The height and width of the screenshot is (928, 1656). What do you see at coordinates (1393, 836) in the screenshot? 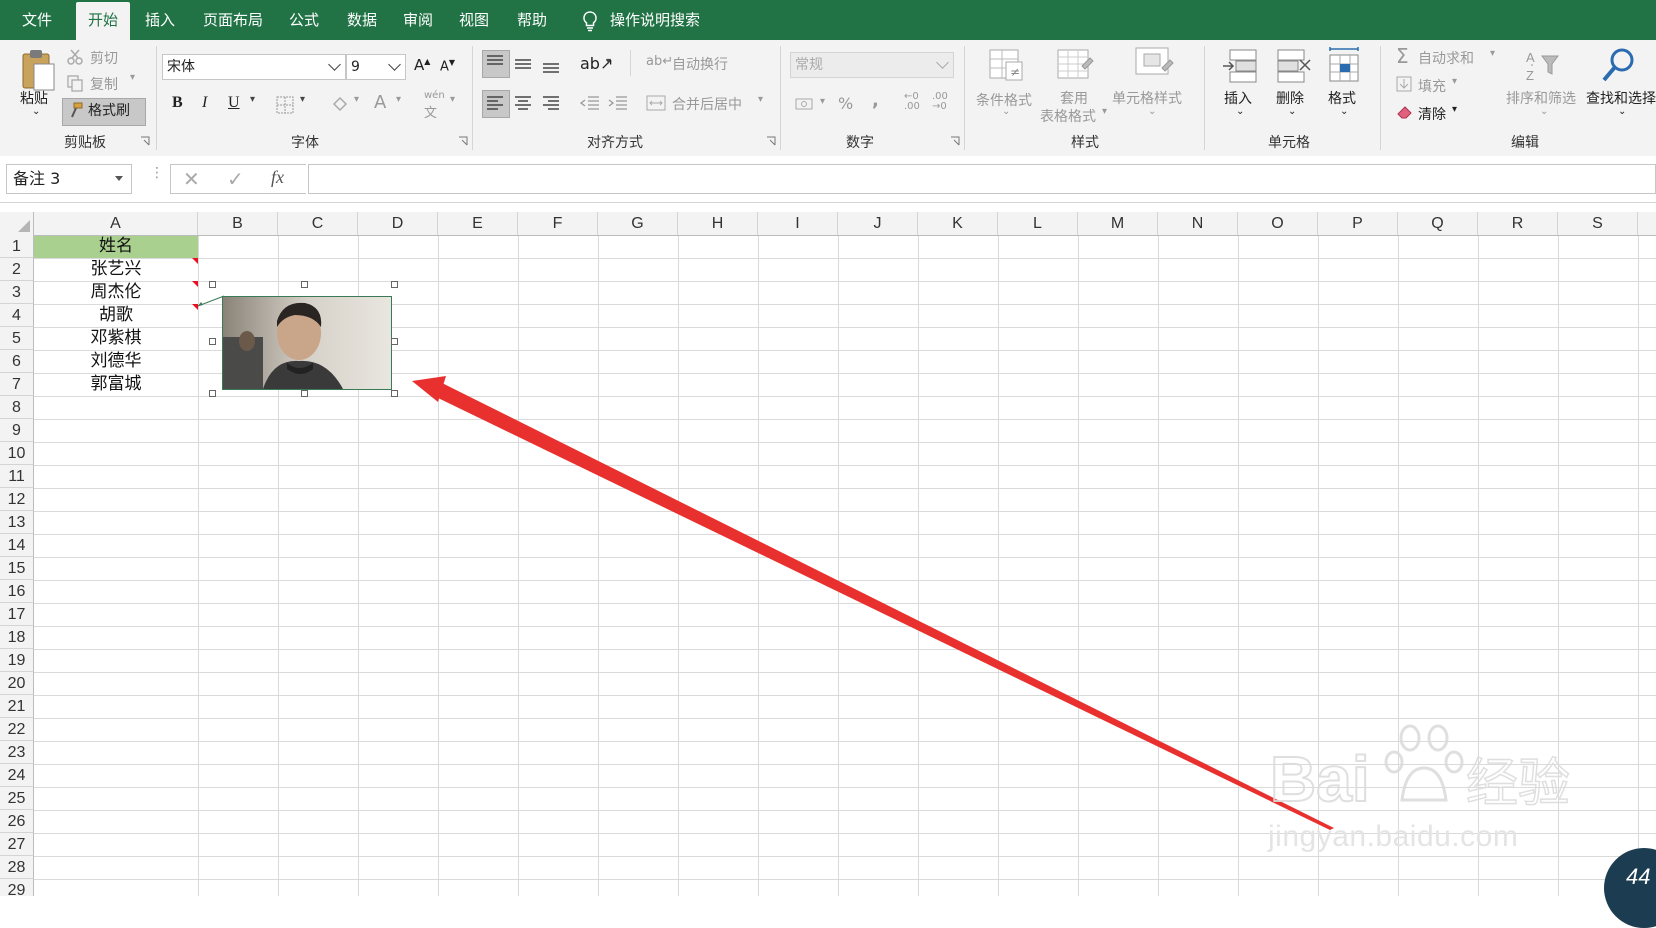
I see `watermark-url: jingyan.baidu.com` at bounding box center [1393, 836].